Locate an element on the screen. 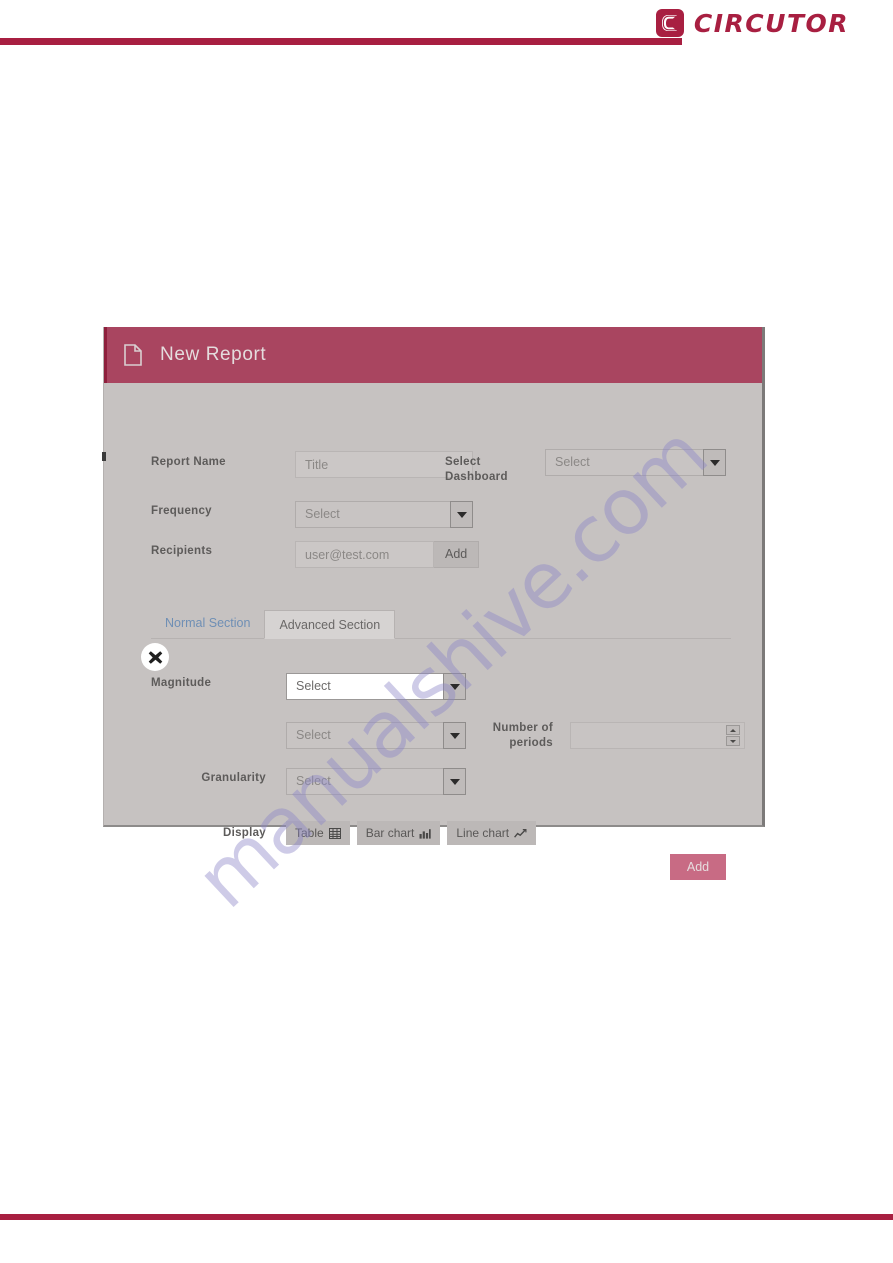 Image resolution: width=893 pixels, height=1263 pixels. display-option-bar-chart-label: Bar chart is located at coordinates (390, 833).